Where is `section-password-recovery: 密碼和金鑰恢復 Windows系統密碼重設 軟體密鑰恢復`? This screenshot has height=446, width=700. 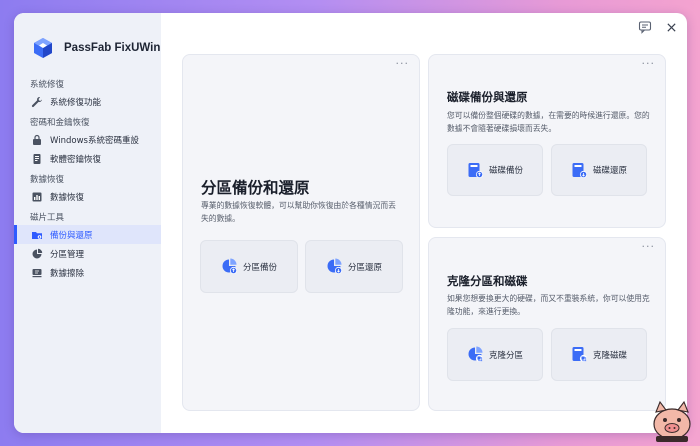 section-password-recovery: 密碼和金鑰恢復 Windows系統密碼重設 軟體密鑰恢復 is located at coordinates (87, 142).